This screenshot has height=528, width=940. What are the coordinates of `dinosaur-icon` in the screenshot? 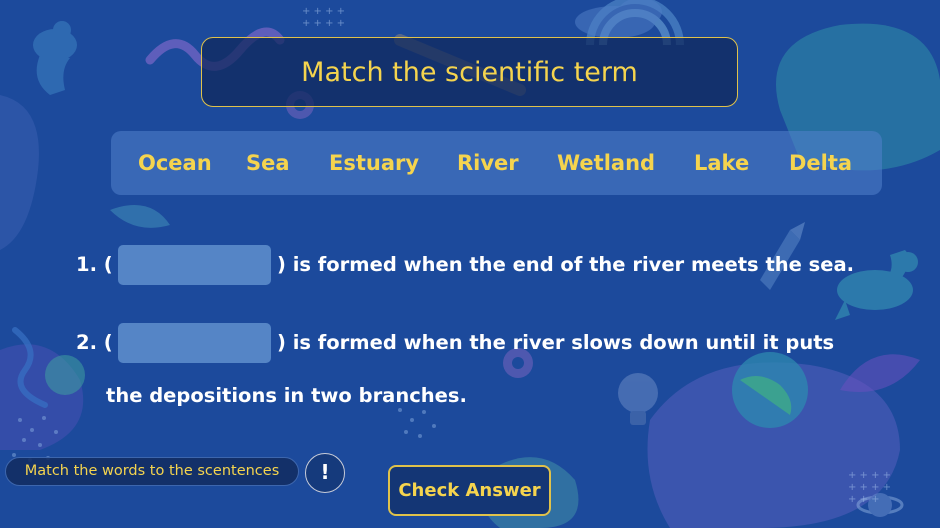 It's located at (55, 58).